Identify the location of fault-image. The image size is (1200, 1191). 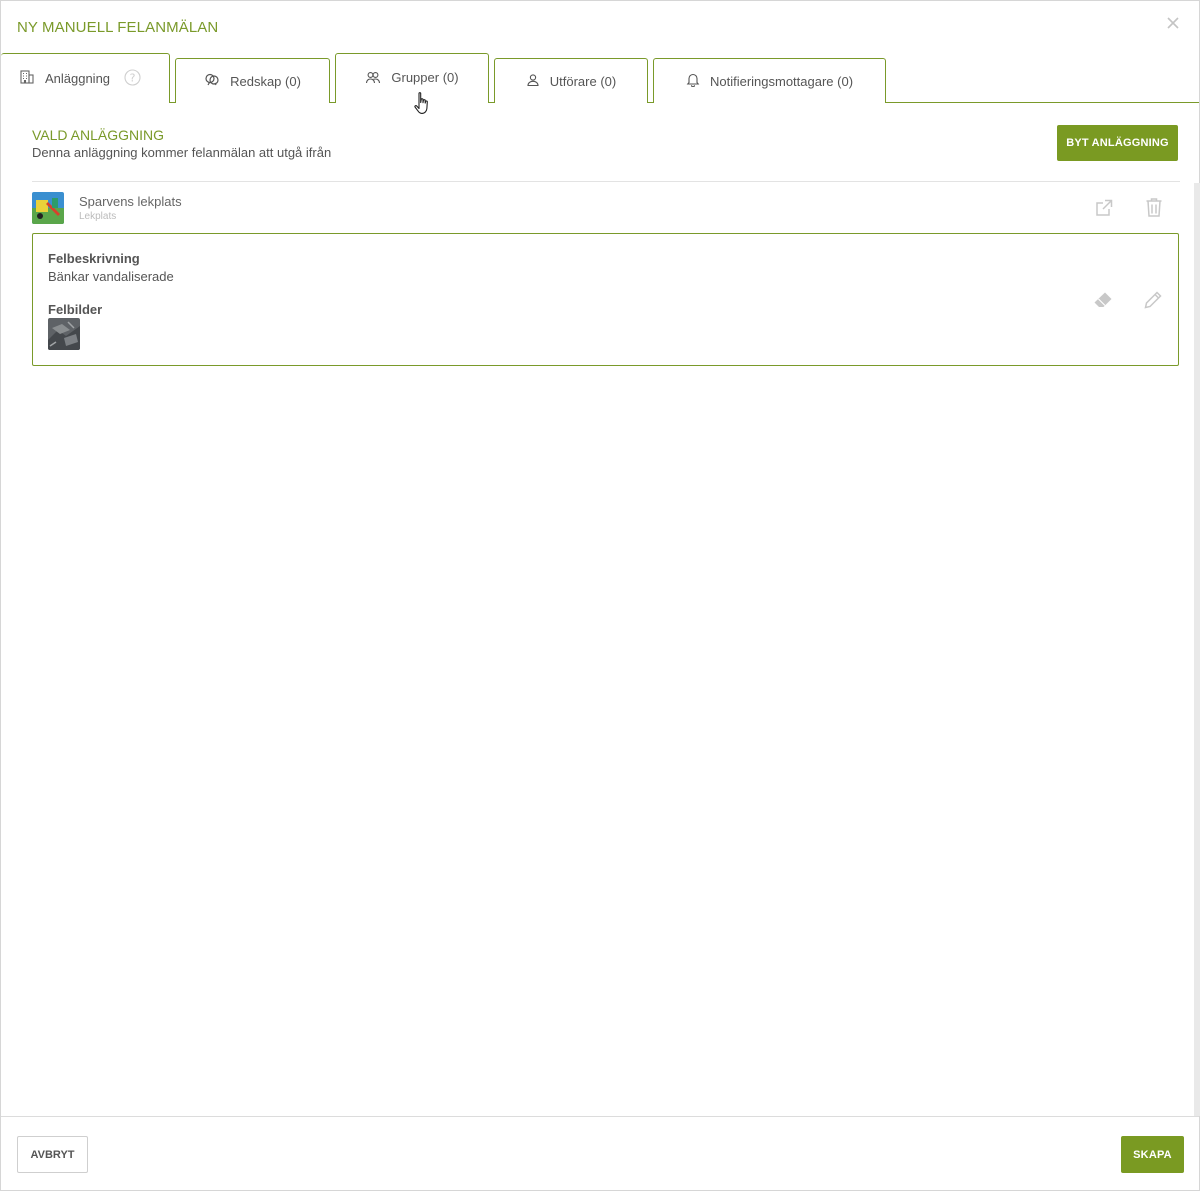
(64, 334).